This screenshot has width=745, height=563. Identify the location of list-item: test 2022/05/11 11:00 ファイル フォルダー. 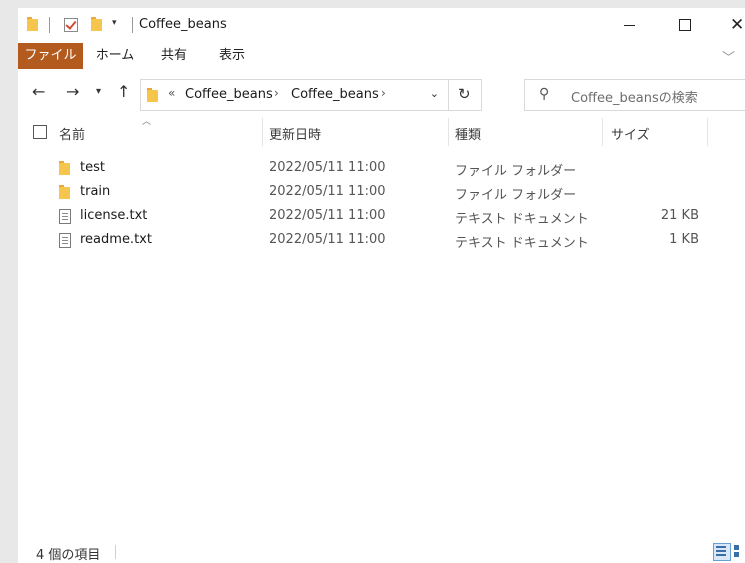
(381, 168).